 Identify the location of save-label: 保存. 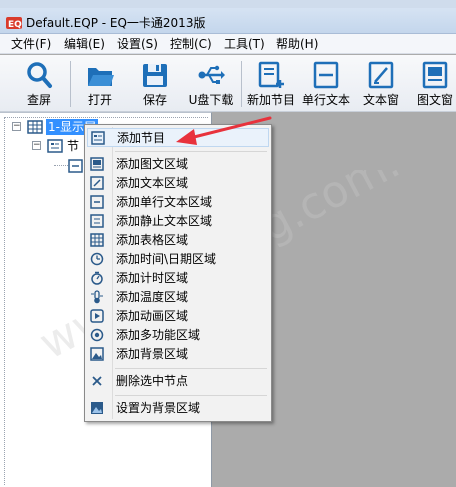
(154, 100).